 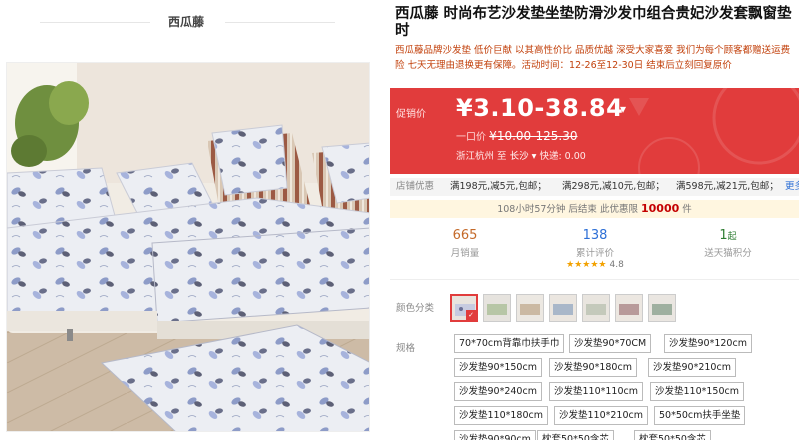 What do you see at coordinates (501, 415) in the screenshot?
I see `spec-option: 沙发垫110*180cm` at bounding box center [501, 415].